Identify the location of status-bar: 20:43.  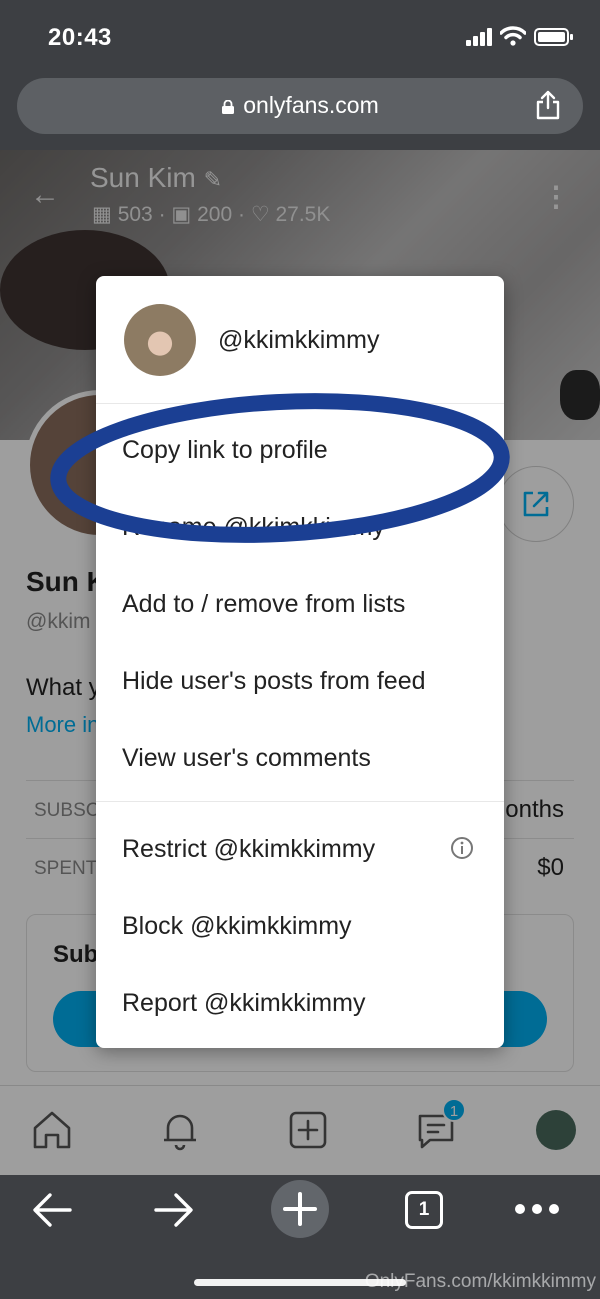
(300, 35).